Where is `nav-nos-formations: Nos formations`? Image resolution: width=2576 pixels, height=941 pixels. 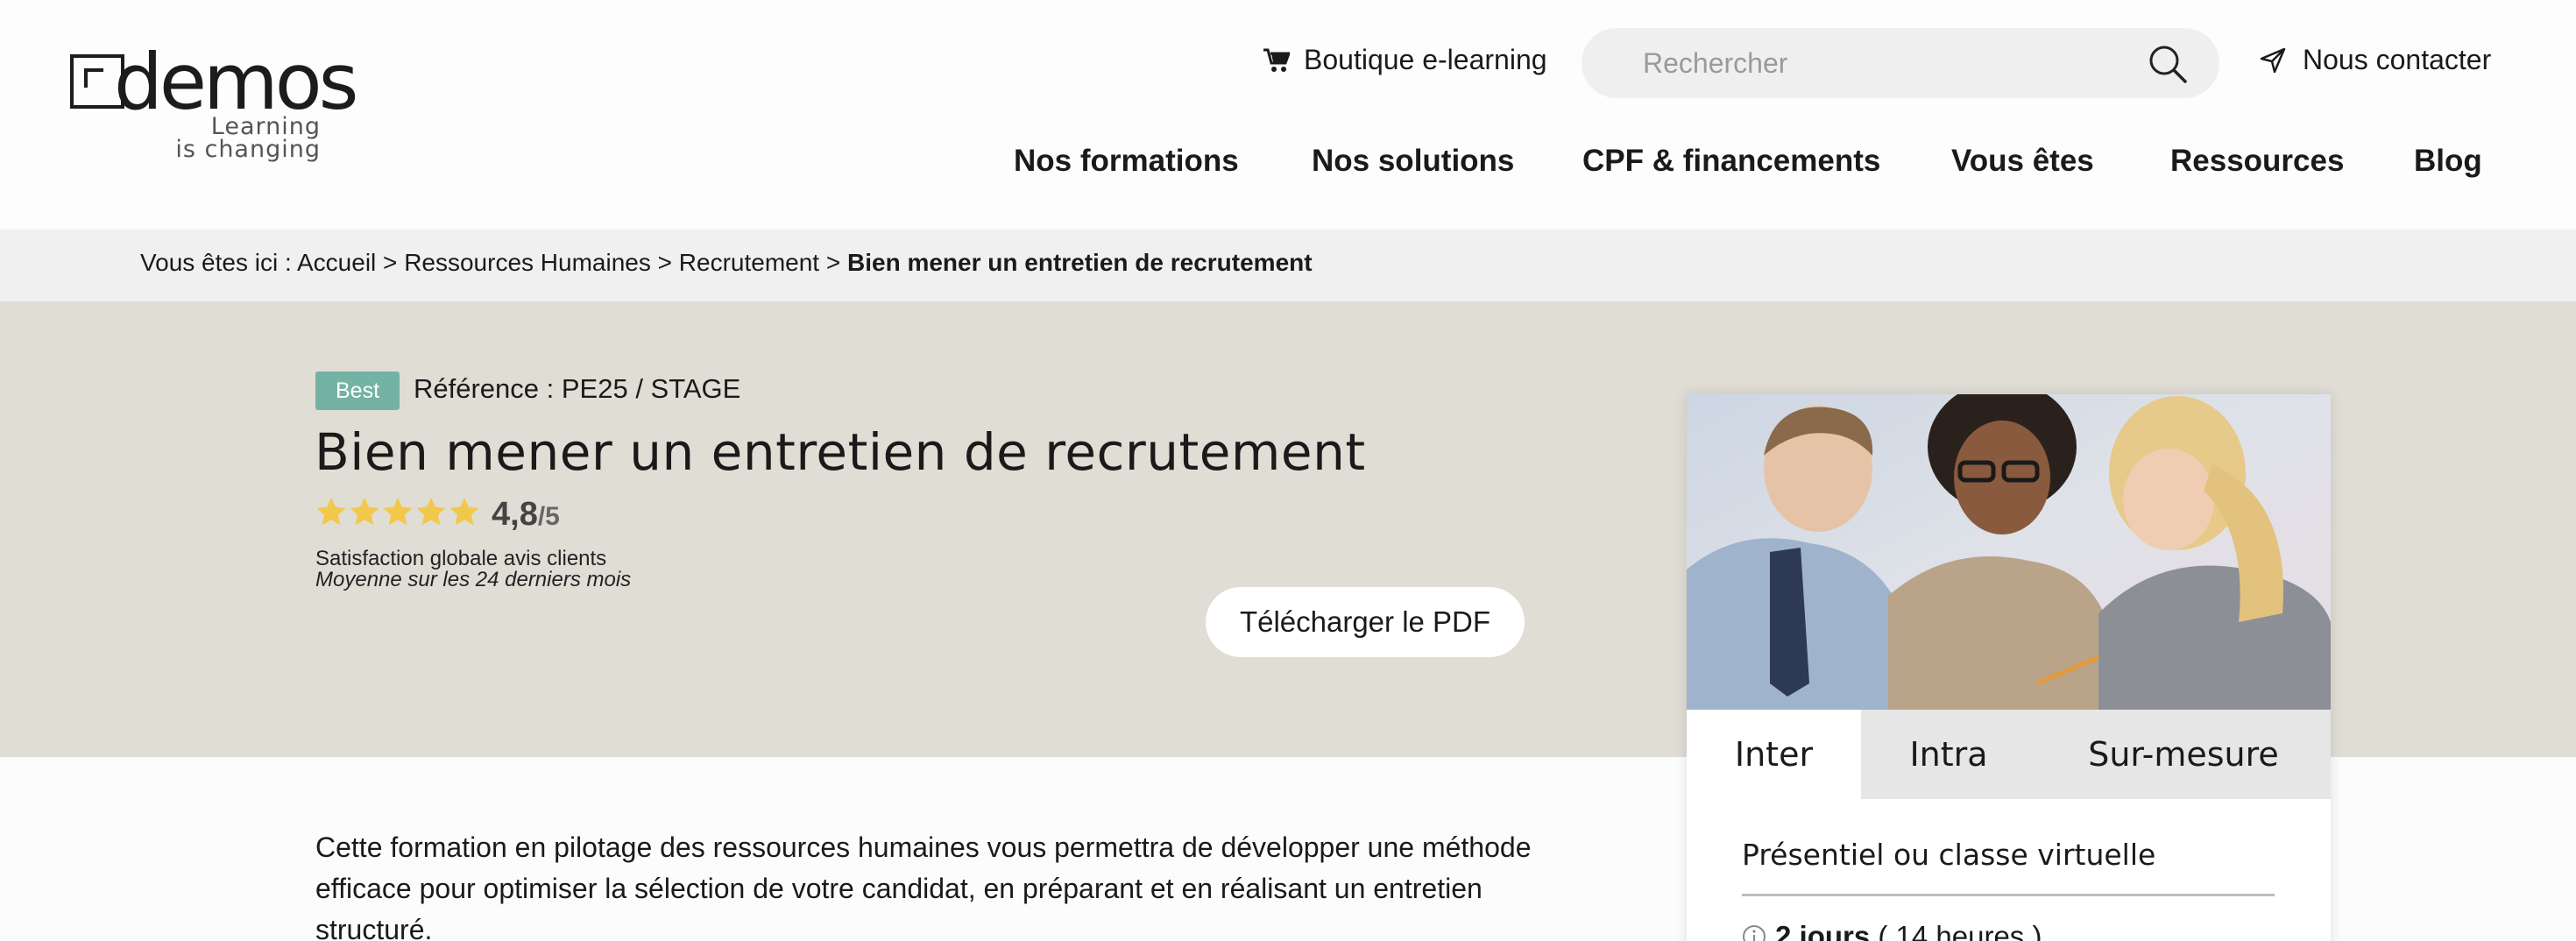
nav-nos-formations: Nos formations is located at coordinates (1126, 162).